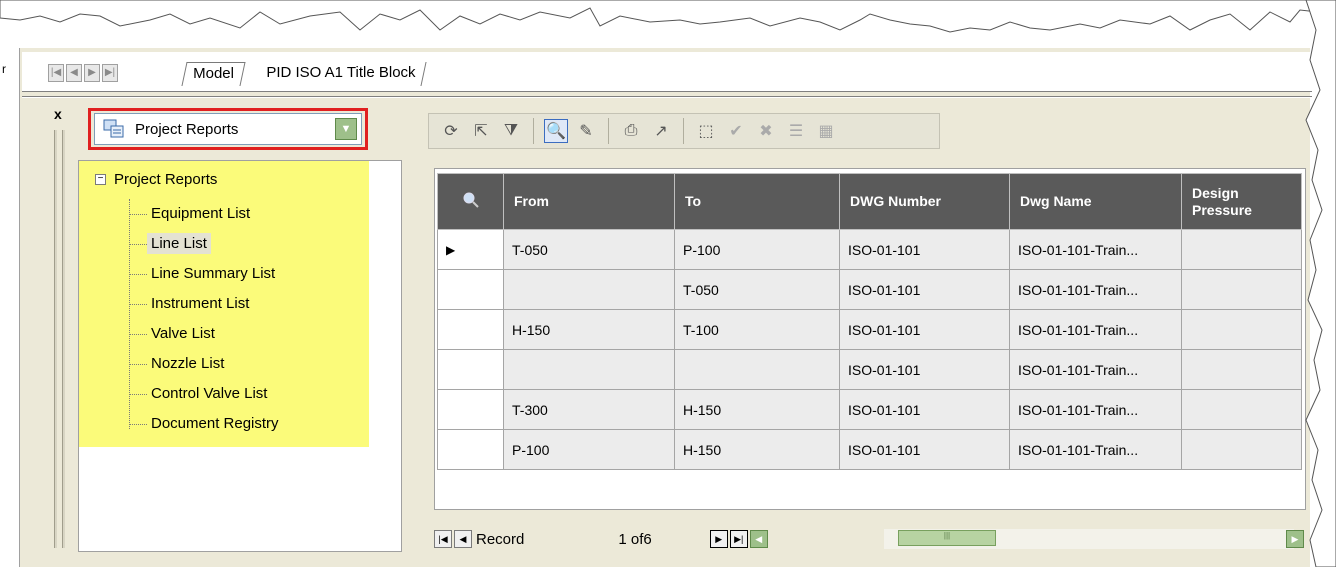  Describe the element at coordinates (183, 333) in the screenshot. I see `tree-item-label: Valve List` at that location.